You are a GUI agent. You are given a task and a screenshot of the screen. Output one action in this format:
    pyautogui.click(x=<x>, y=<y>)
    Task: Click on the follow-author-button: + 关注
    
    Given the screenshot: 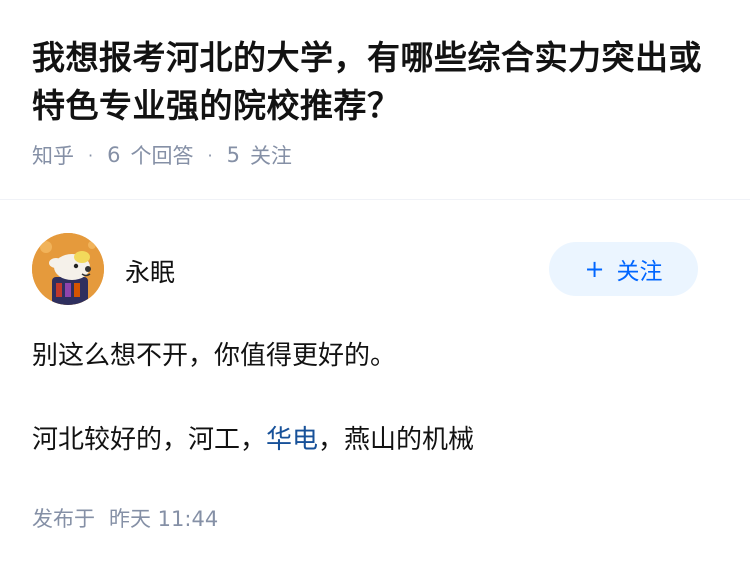 What is the action you would take?
    pyautogui.click(x=623, y=269)
    